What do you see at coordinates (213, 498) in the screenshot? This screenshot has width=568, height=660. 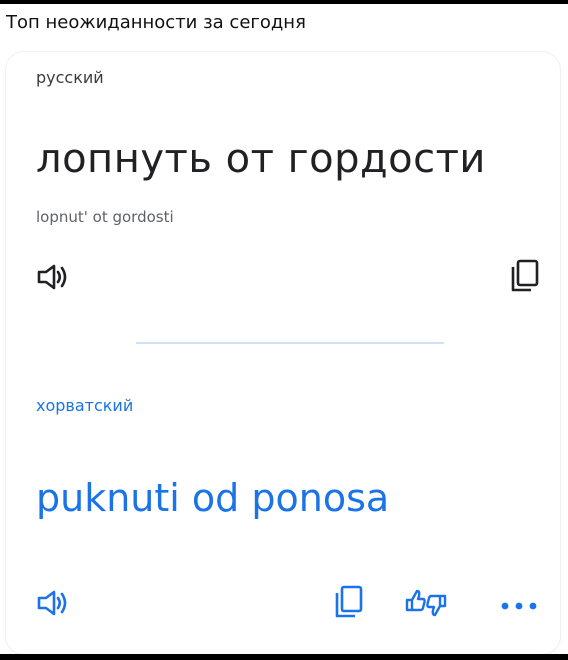 I see `target-text: puknuti od ponosa` at bounding box center [213, 498].